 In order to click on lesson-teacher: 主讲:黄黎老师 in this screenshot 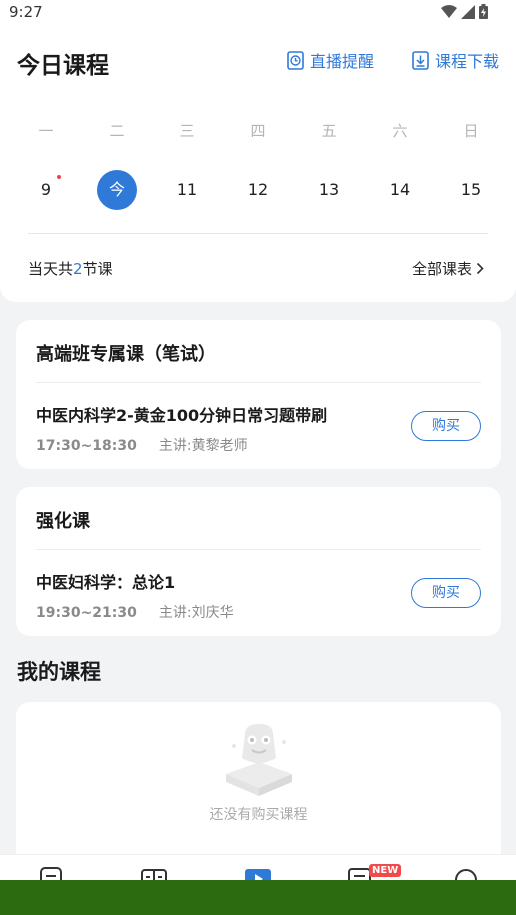, I will do `click(203, 446)`.